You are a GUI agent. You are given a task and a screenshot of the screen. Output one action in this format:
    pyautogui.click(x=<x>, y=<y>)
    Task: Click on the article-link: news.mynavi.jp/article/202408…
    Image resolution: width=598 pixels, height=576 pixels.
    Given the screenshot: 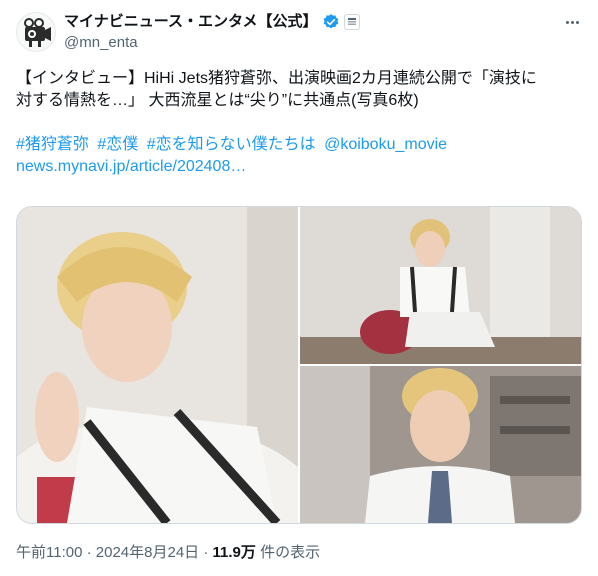 What is the action you would take?
    pyautogui.click(x=131, y=166)
    